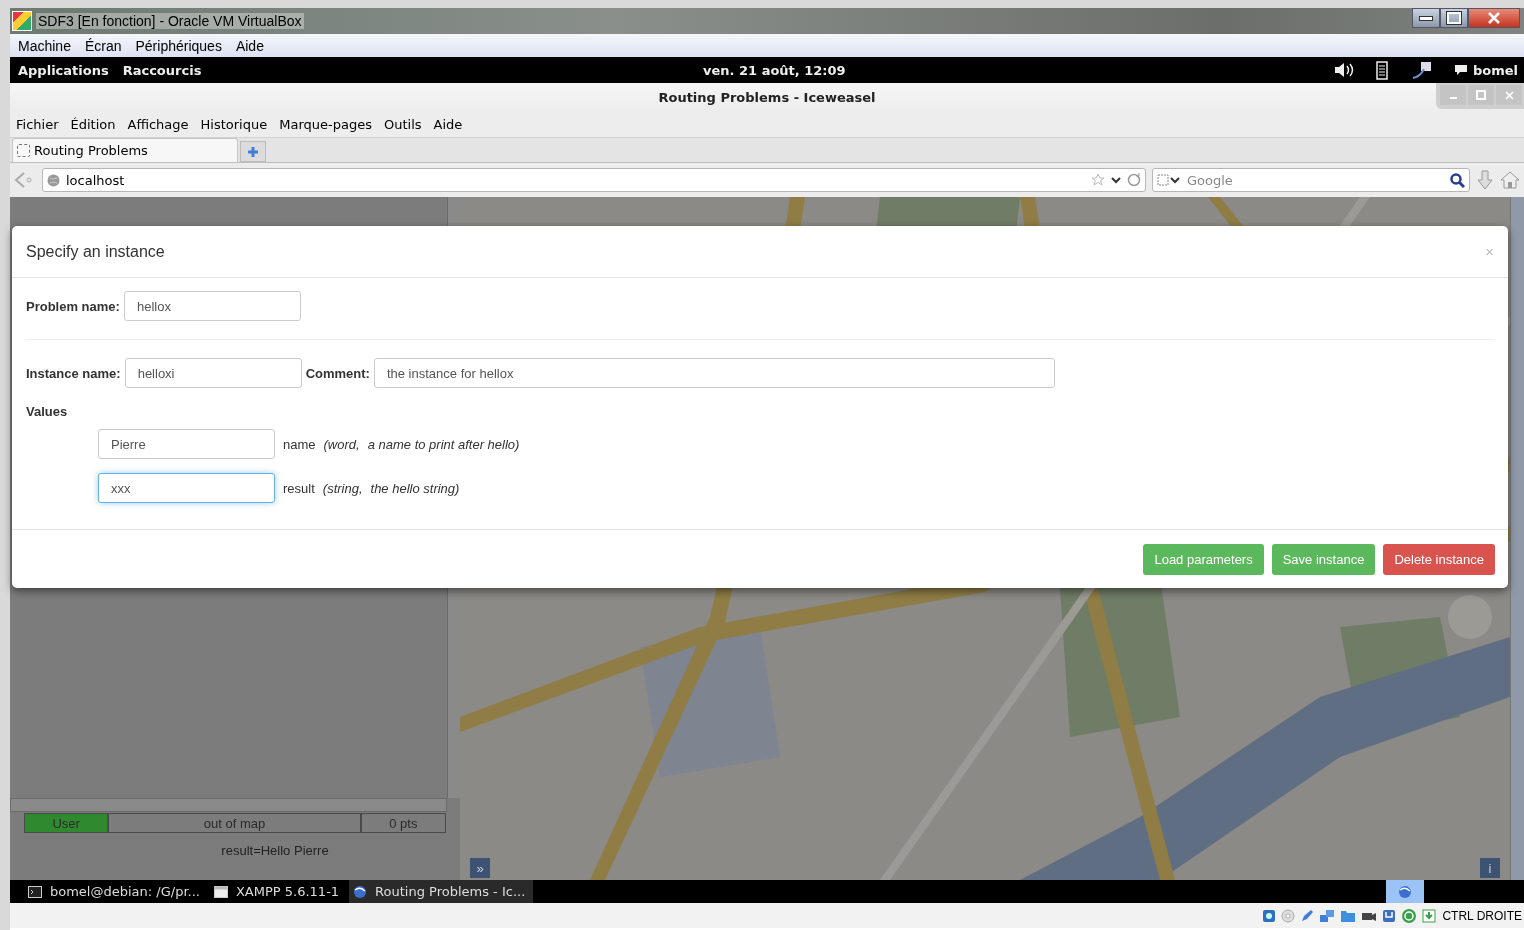 The height and width of the screenshot is (930, 1524). What do you see at coordinates (1457, 180) in the screenshot?
I see `search-icon` at bounding box center [1457, 180].